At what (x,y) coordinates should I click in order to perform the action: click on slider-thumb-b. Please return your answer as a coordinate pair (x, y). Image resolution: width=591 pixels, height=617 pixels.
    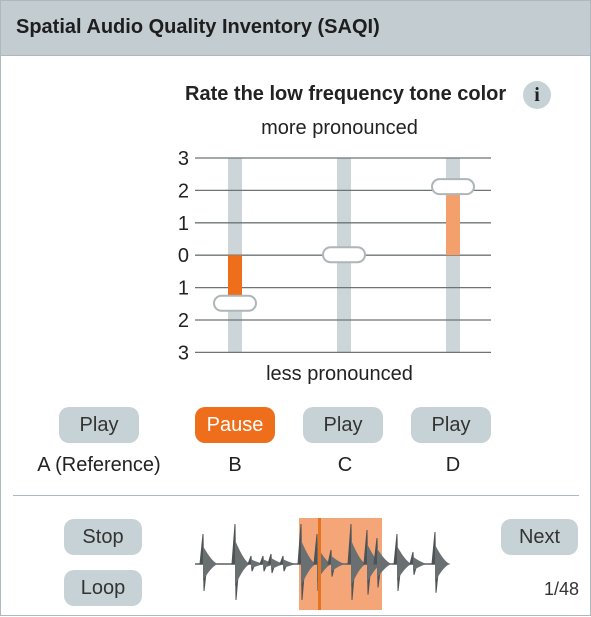
    Looking at the image, I should click on (235, 303).